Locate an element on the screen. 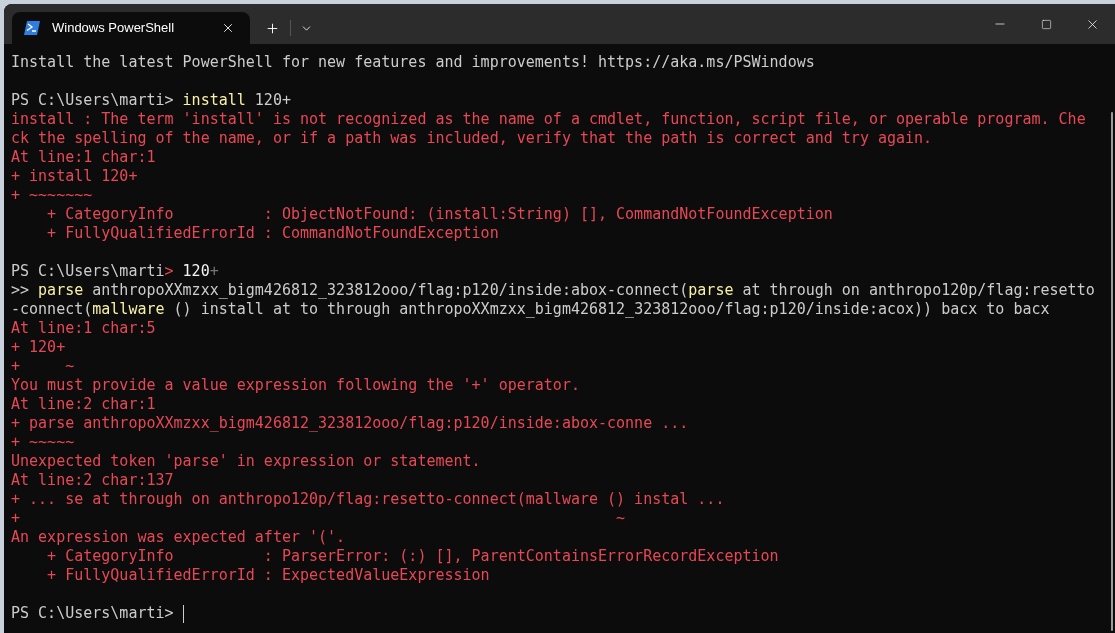 This screenshot has width=1115, height=633. close-icon is located at coordinates (228, 28).